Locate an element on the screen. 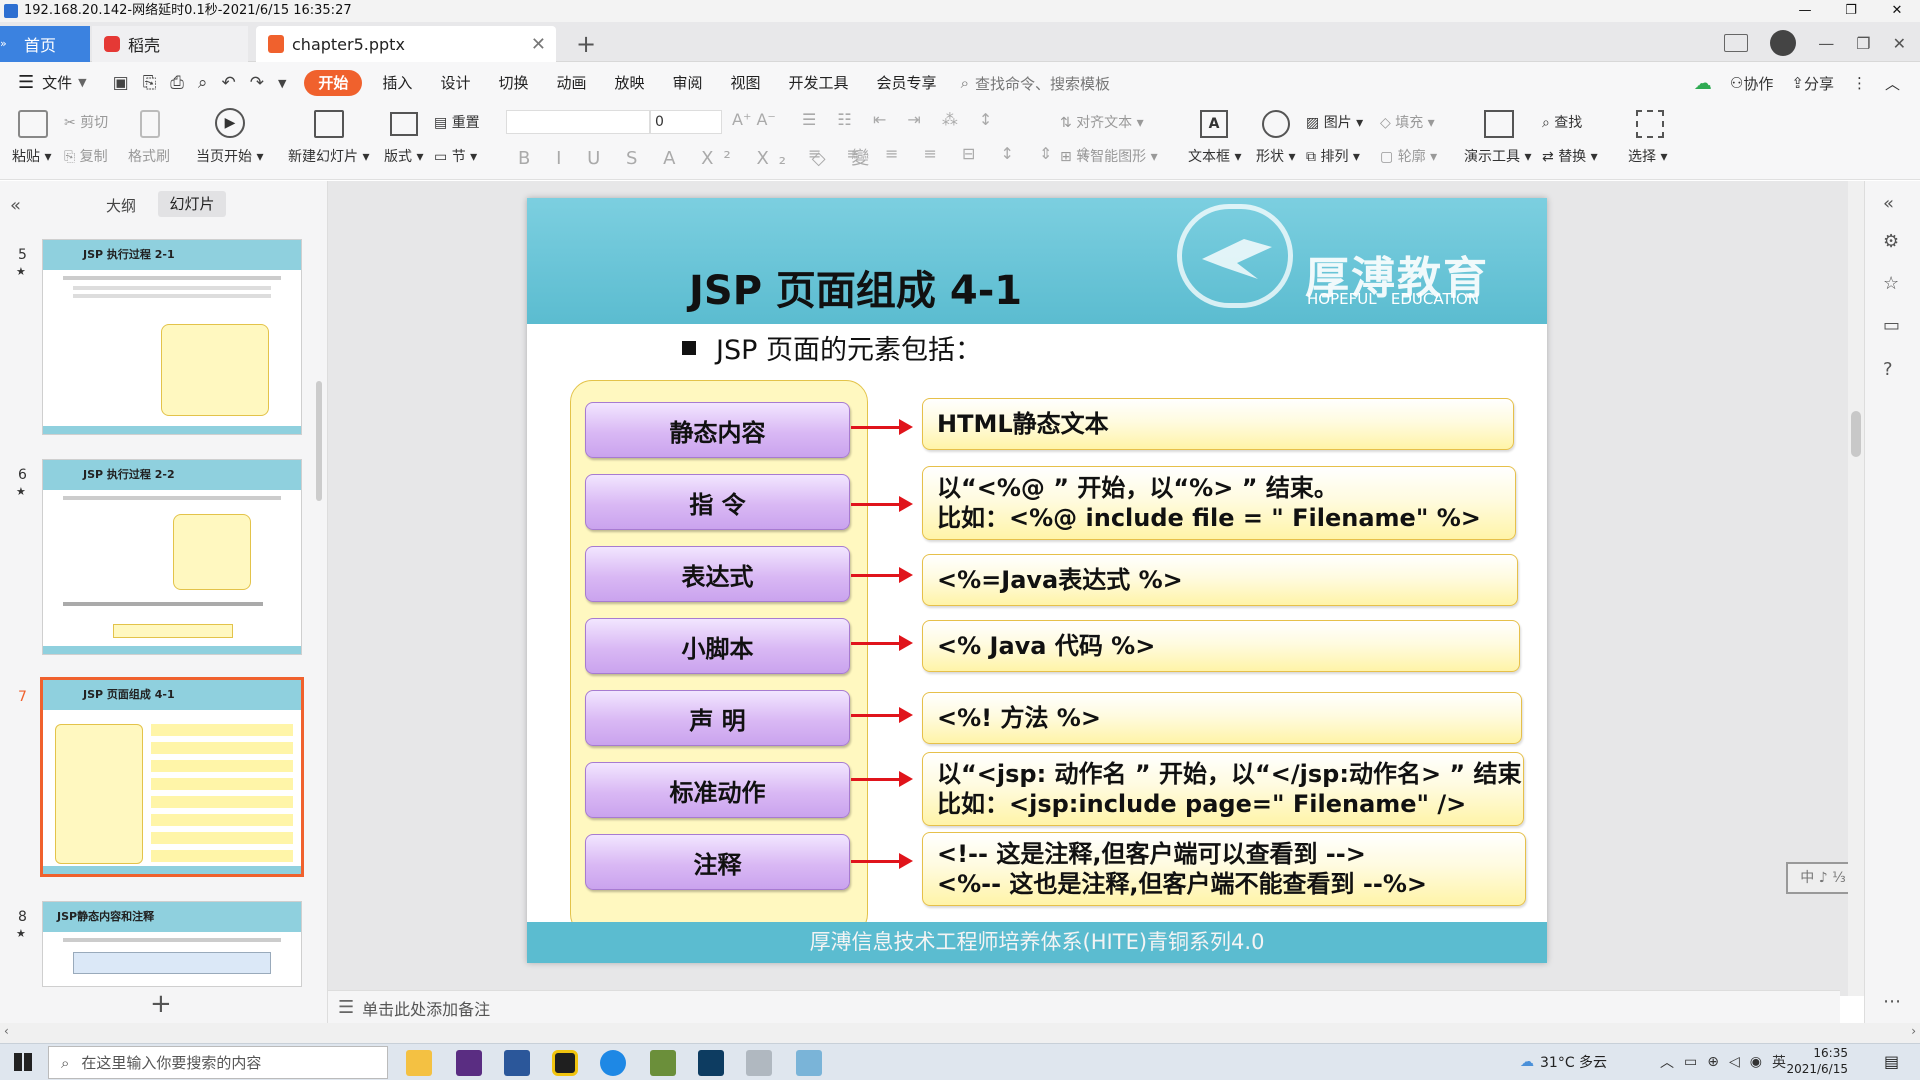  tab-developer: 开发工具 is located at coordinates (819, 83).